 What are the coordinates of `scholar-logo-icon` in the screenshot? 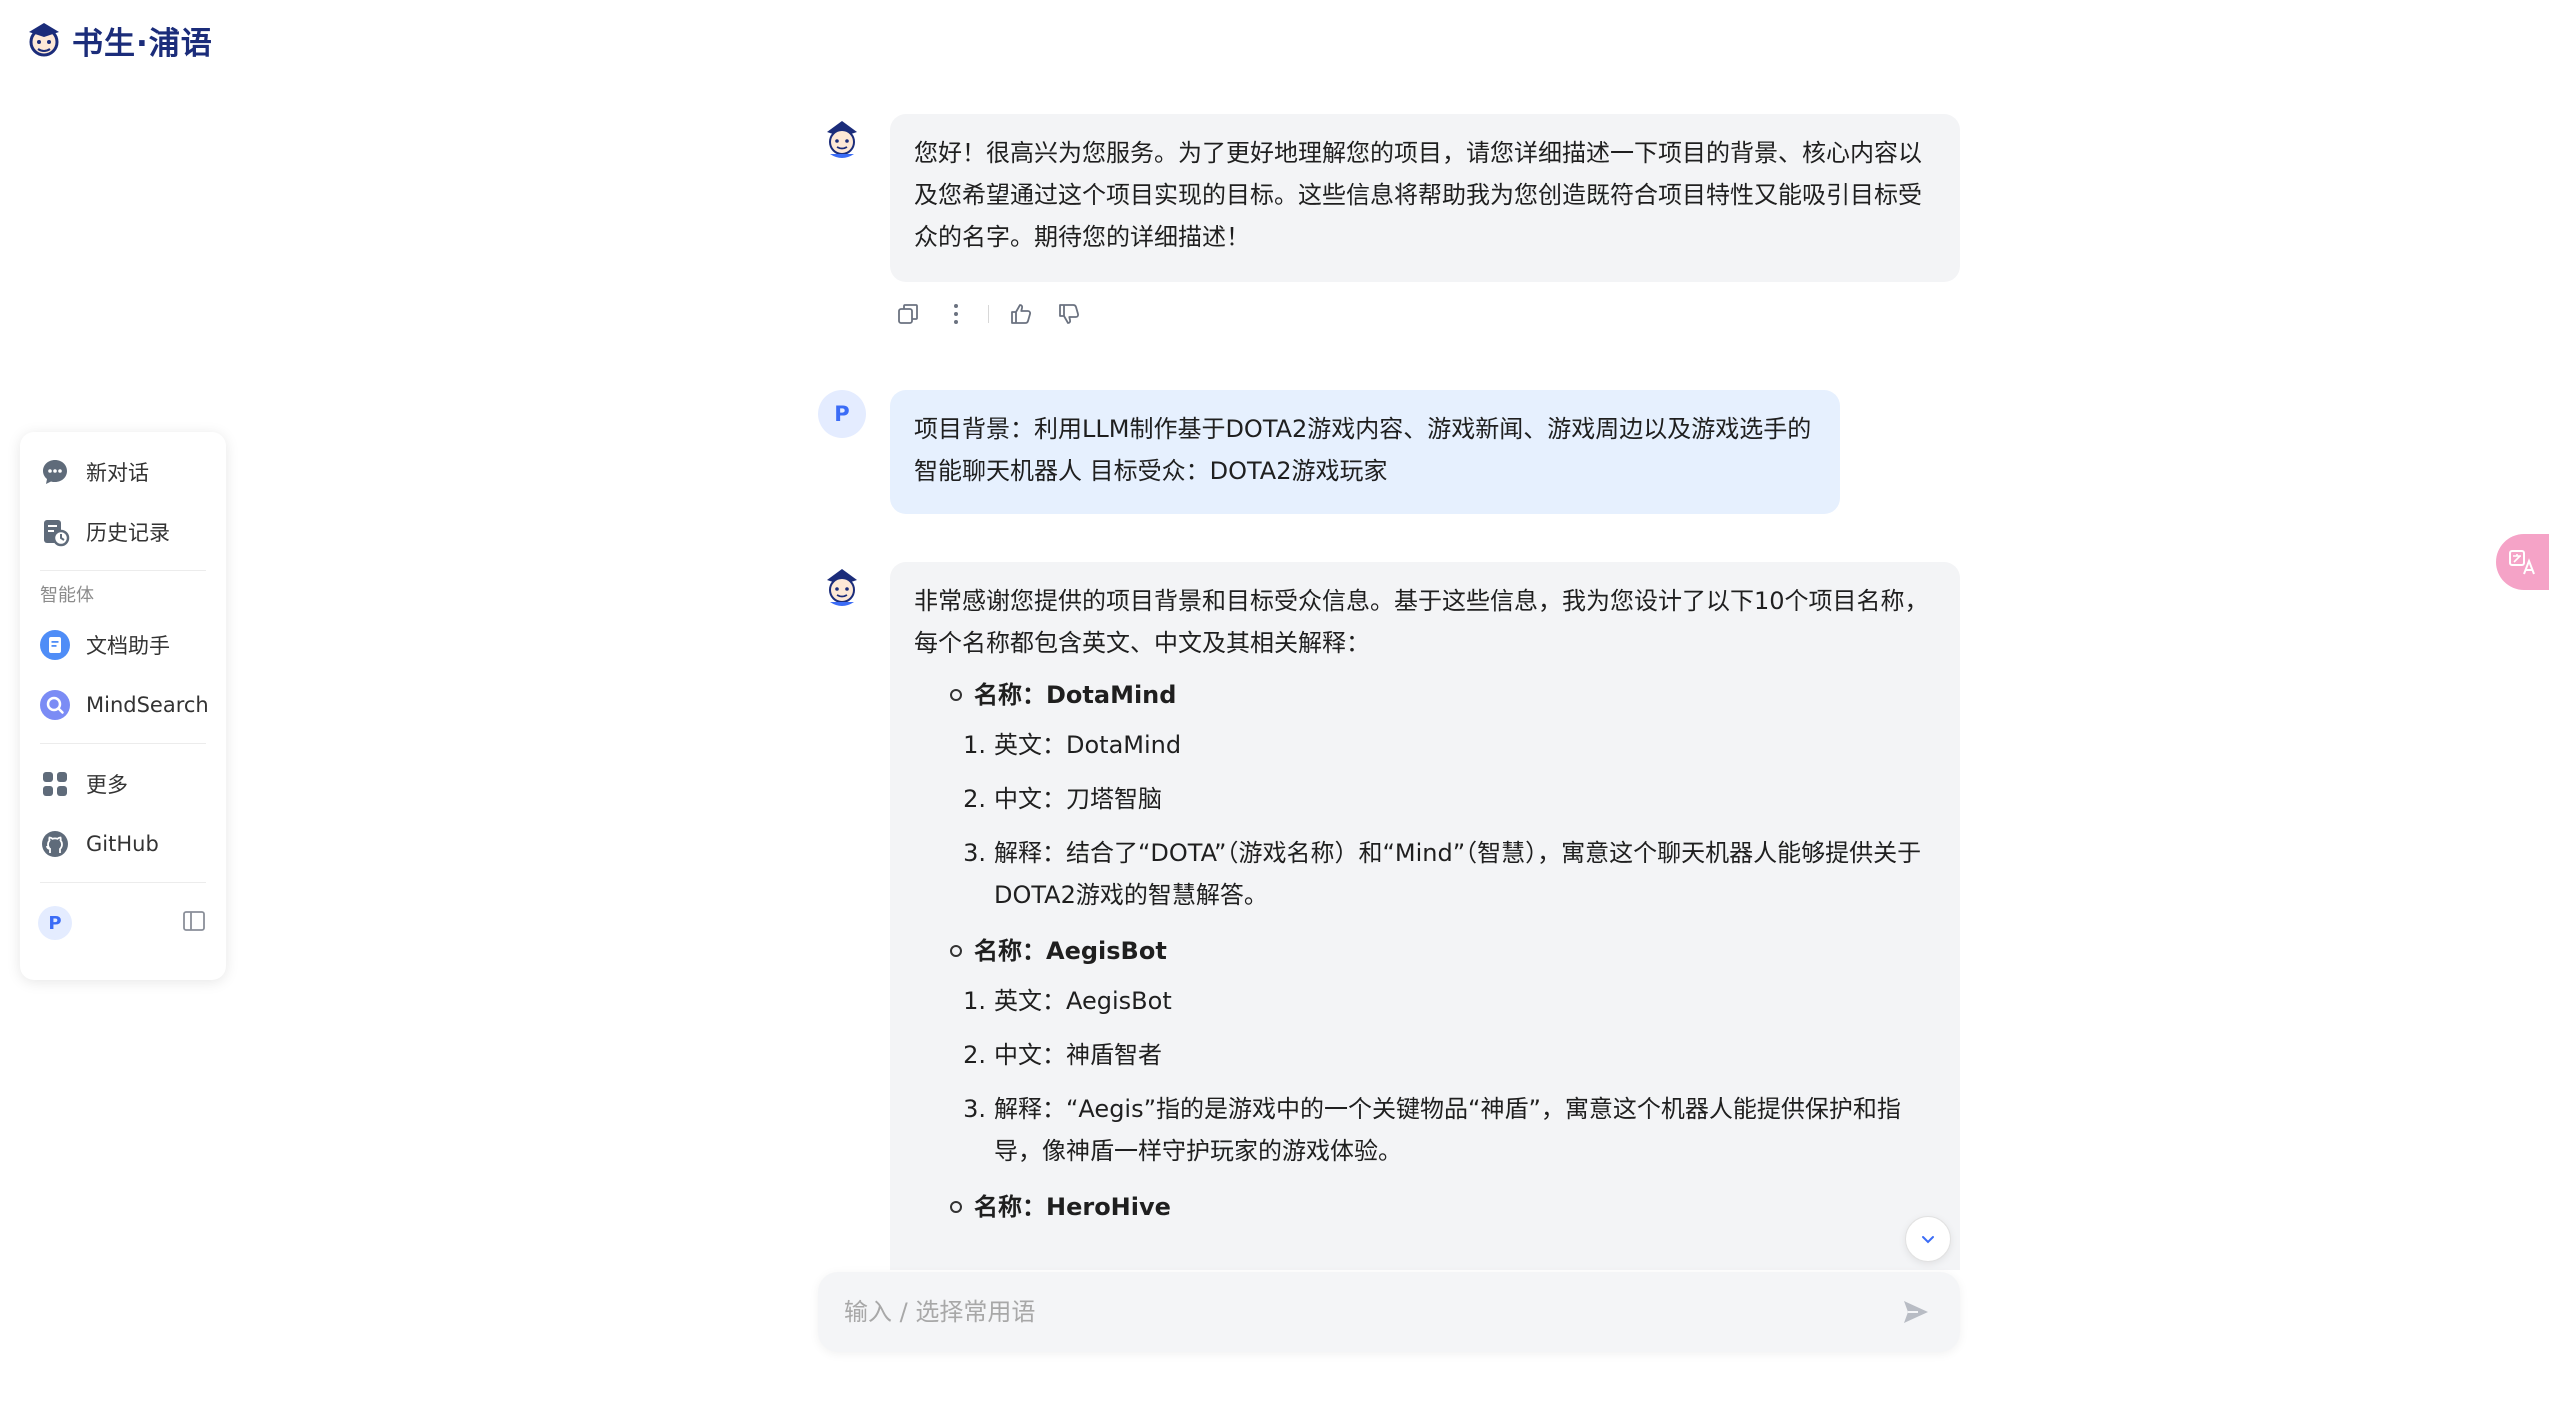 It's located at (44, 40).